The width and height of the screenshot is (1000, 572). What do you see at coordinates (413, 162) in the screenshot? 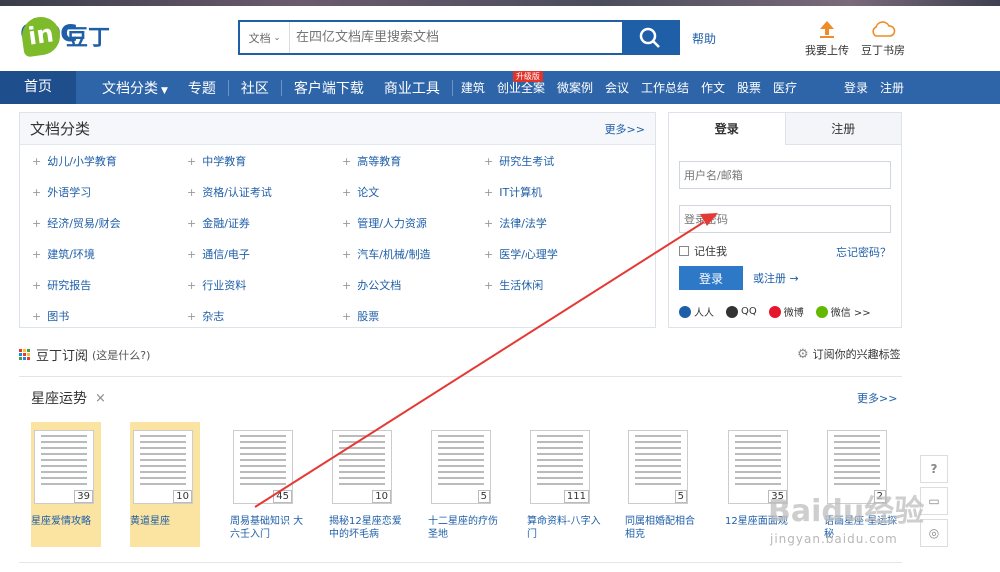
I see `category-link: + 高等教育` at bounding box center [413, 162].